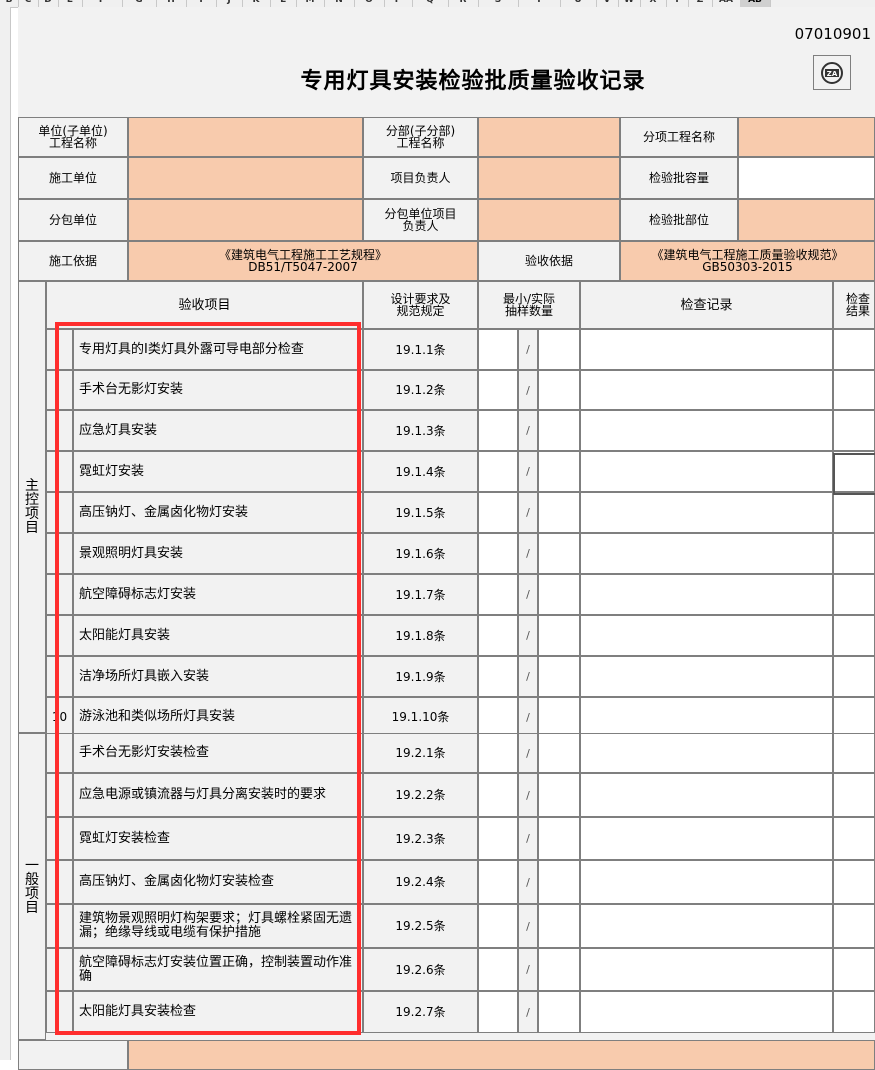  I want to click on column-header-e: E, so click(70, 3).